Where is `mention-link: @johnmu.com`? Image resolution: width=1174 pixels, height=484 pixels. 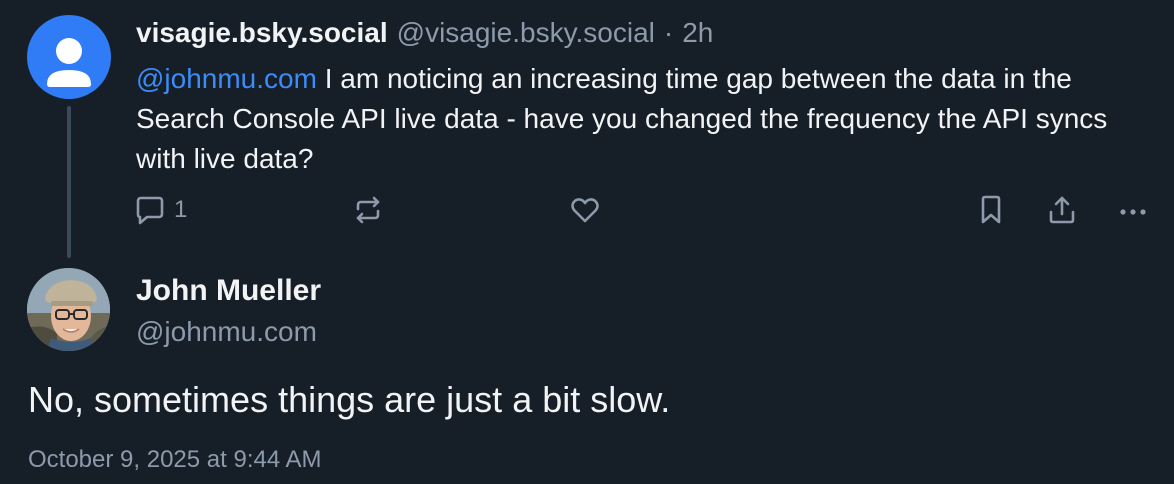
mention-link: @johnmu.com is located at coordinates (226, 78).